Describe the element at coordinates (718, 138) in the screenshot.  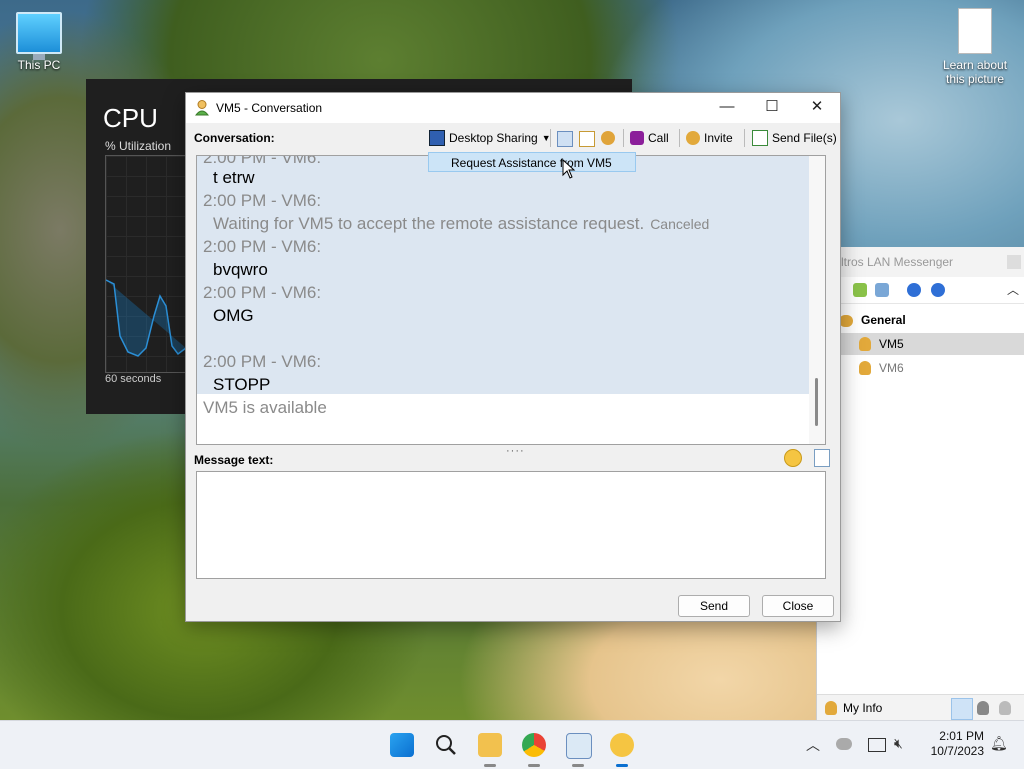
I see `invite-label: Invite` at that location.